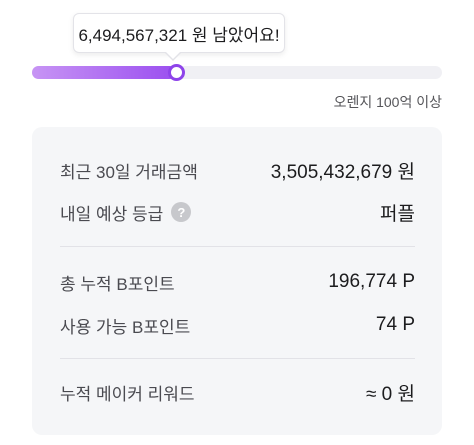  What do you see at coordinates (181, 212) in the screenshot?
I see `question-icon: ?` at bounding box center [181, 212].